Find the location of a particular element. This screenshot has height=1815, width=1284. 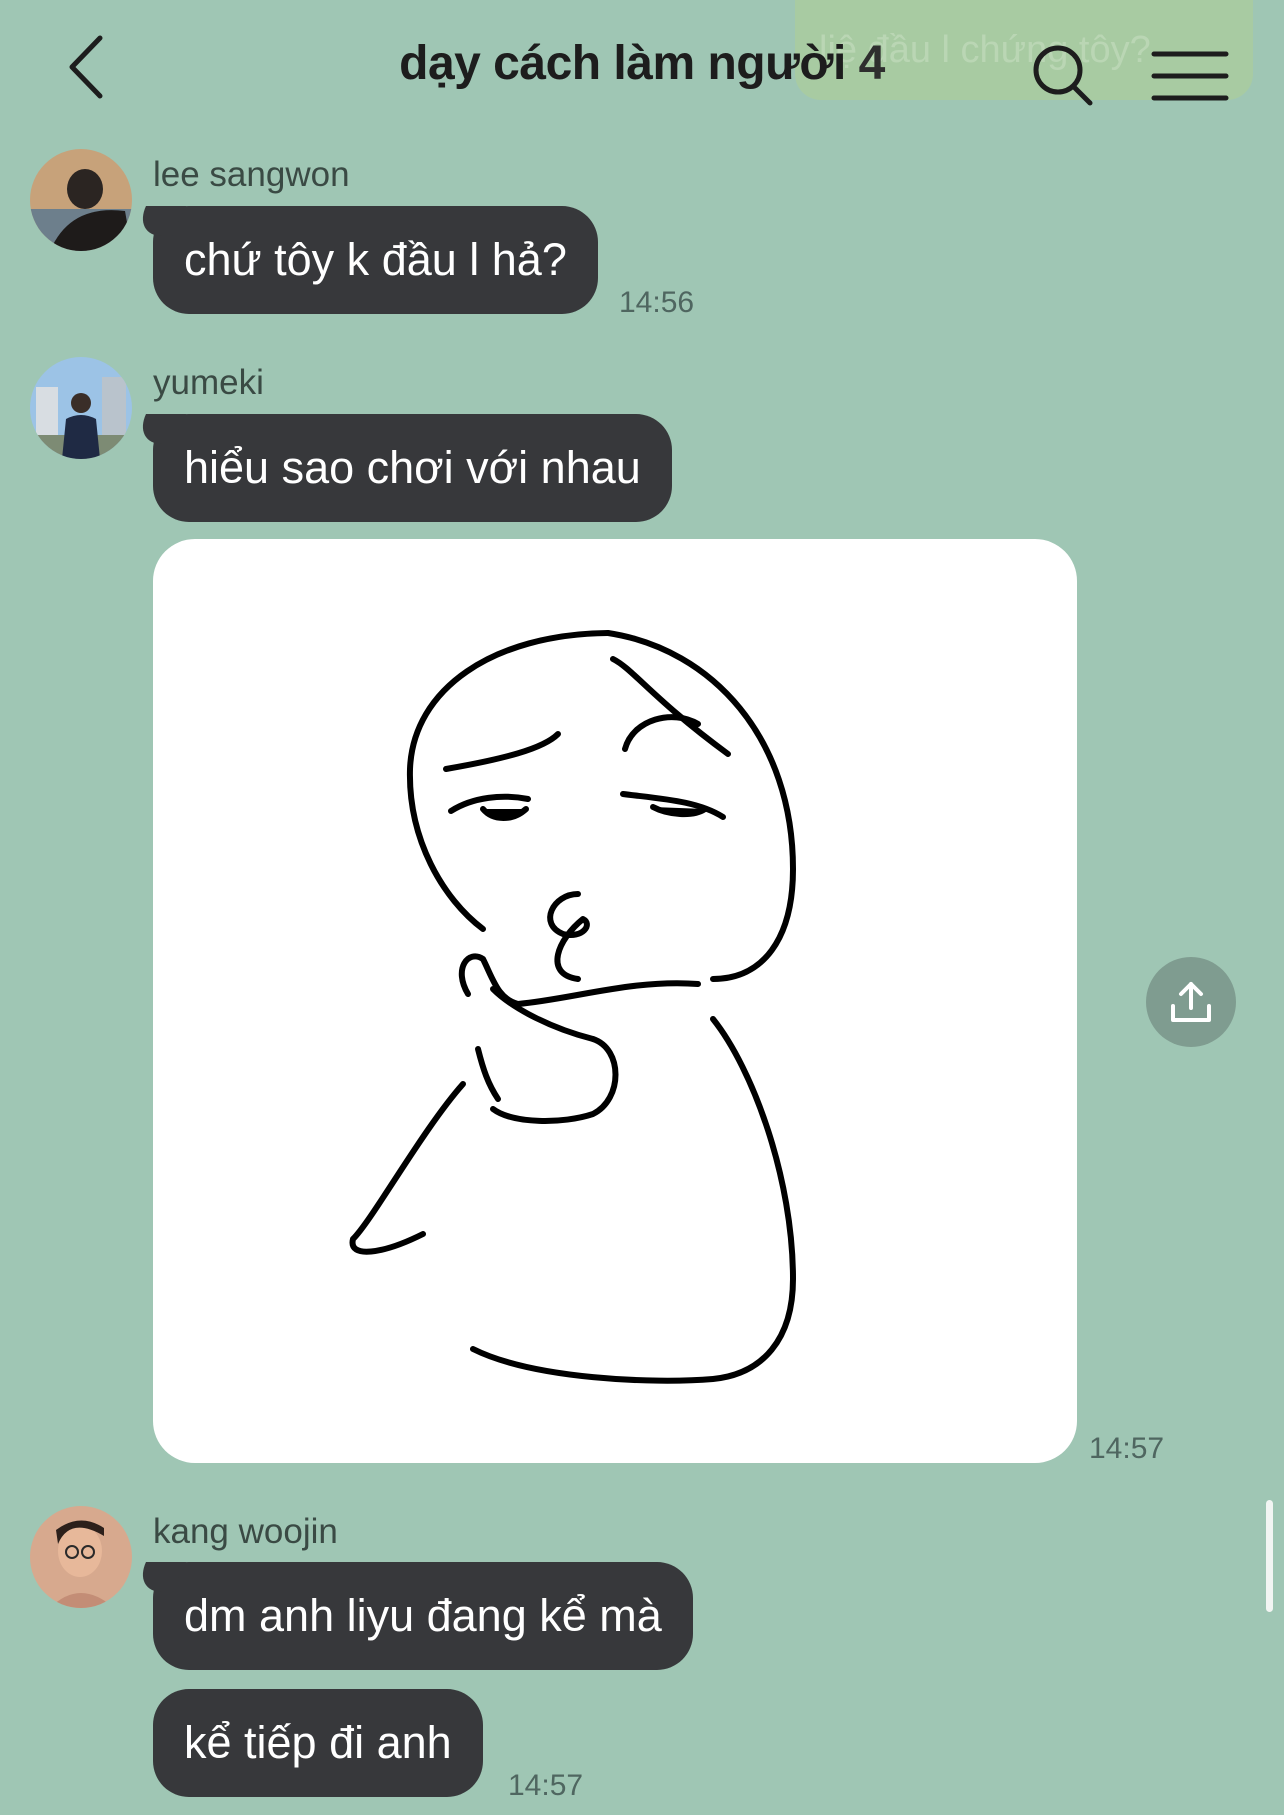

search-button is located at coordinates (1065, 75).